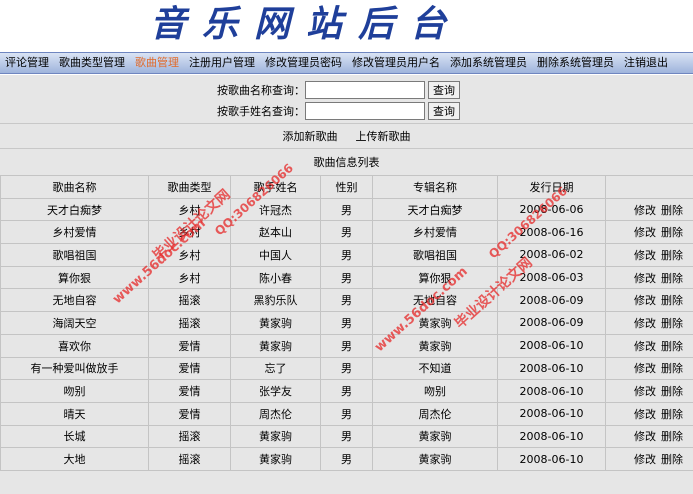 Image resolution: width=693 pixels, height=494 pixels. What do you see at coordinates (74, 187) in the screenshot?
I see `column-header: 歌曲名称` at bounding box center [74, 187].